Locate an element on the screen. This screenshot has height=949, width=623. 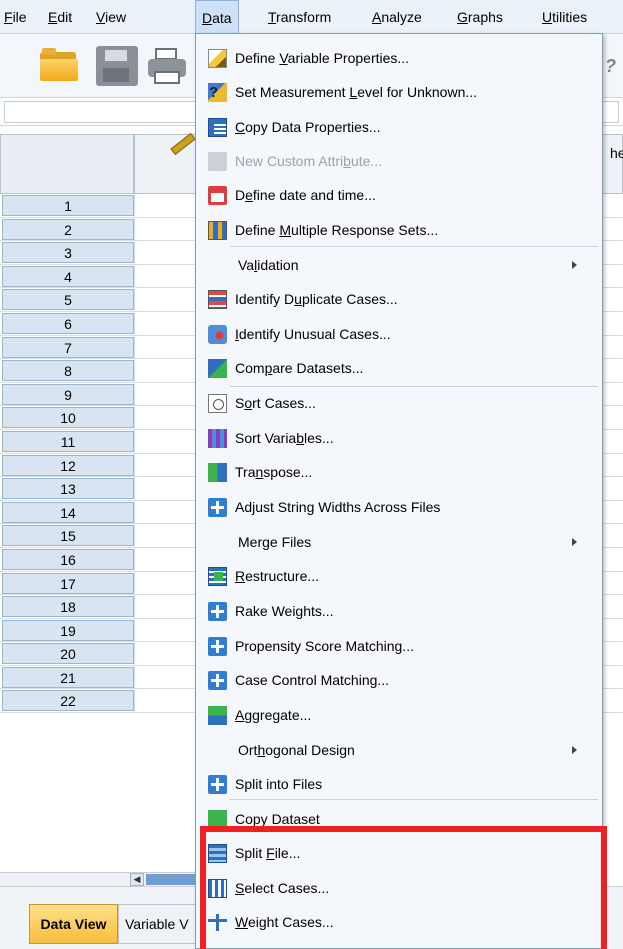
menu-item-orthogonal-design: Orthogonal Design is located at coordinates (399, 750).